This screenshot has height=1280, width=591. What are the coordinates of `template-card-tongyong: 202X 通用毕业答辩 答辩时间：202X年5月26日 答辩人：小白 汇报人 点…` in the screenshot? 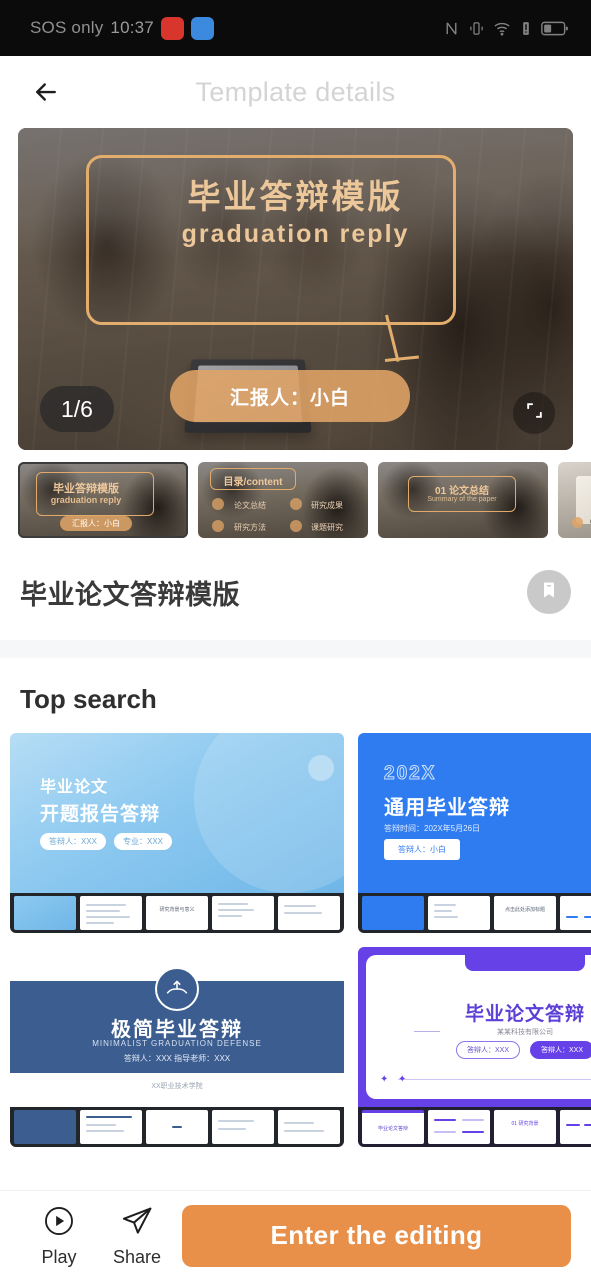 It's located at (474, 833).